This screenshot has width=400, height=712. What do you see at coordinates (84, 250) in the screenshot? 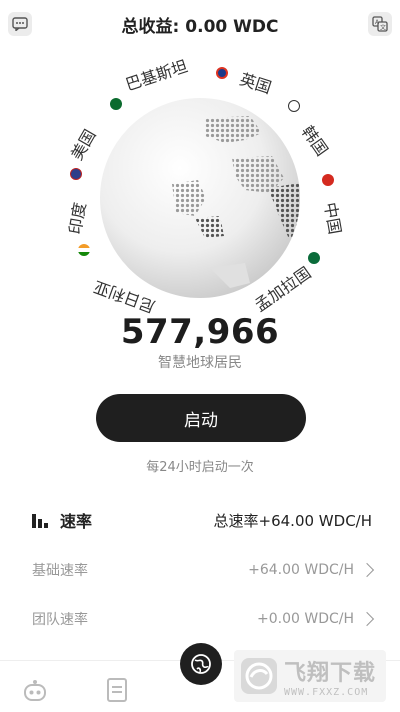
I see `india-flag-icon` at bounding box center [84, 250].